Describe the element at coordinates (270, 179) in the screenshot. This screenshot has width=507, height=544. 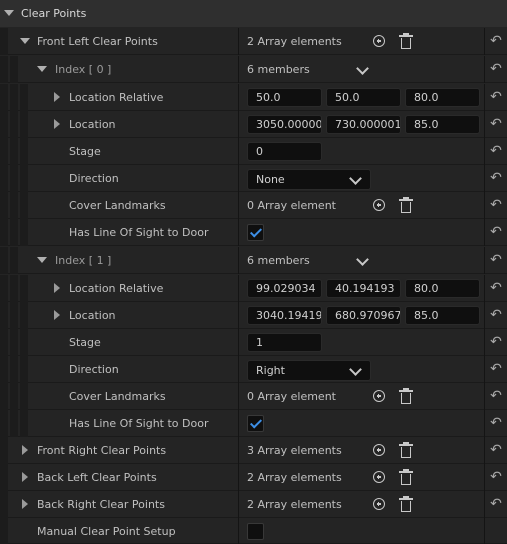
I see `direction-value: None` at that location.